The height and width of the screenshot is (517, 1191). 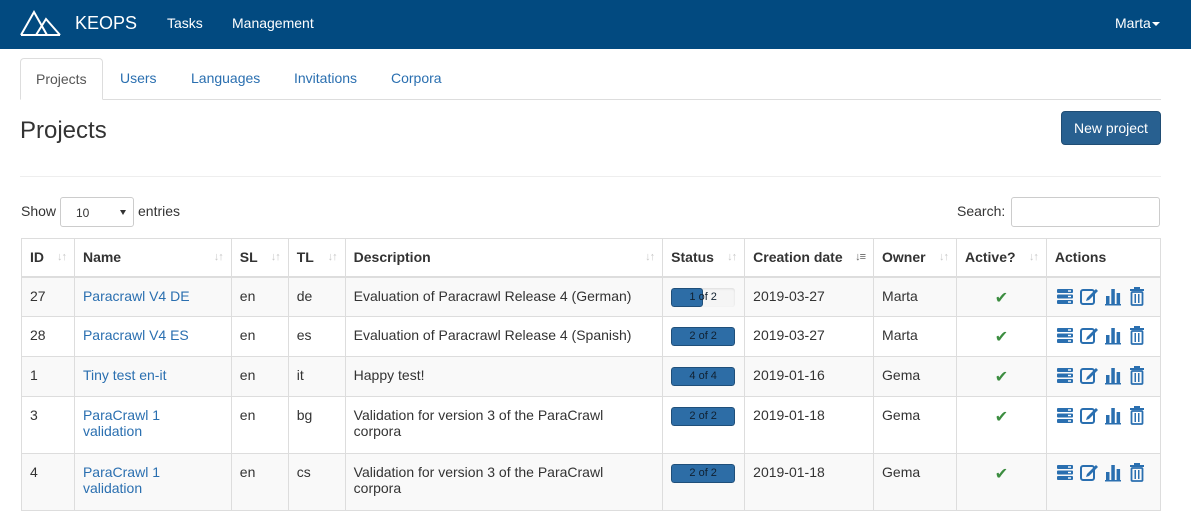 What do you see at coordinates (136, 335) in the screenshot?
I see `project-name-link: Paracrawl V4 ES` at bounding box center [136, 335].